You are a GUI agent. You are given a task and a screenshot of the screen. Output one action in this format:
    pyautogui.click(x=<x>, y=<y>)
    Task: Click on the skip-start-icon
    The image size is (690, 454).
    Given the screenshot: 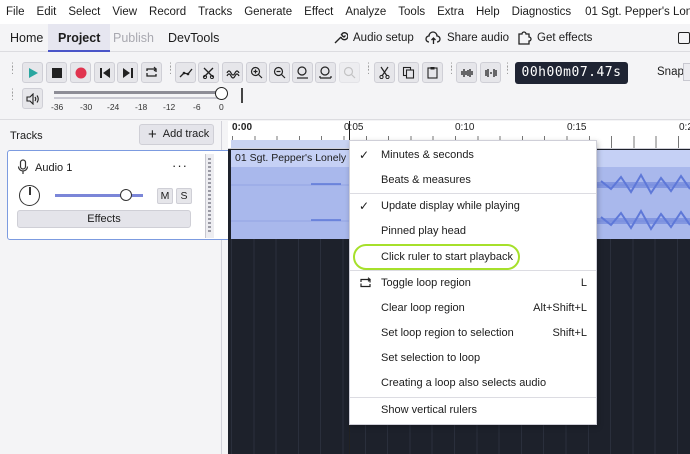 What is the action you would take?
    pyautogui.click(x=104, y=72)
    